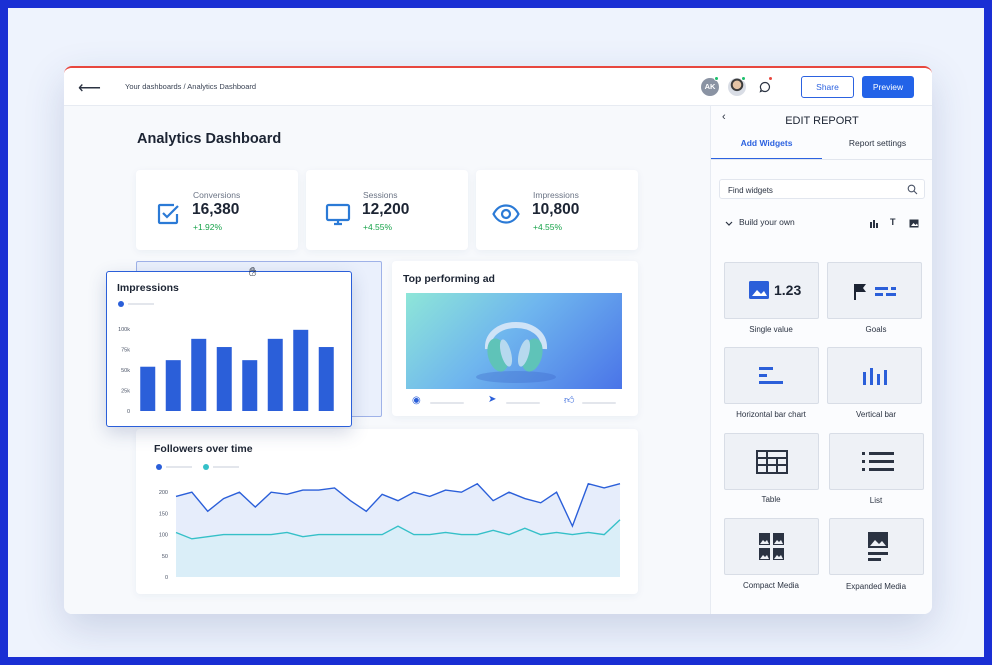 This screenshot has width=992, height=665. I want to click on impressions-chart: 100k 75k 50k 25k 0, so click(226, 358).